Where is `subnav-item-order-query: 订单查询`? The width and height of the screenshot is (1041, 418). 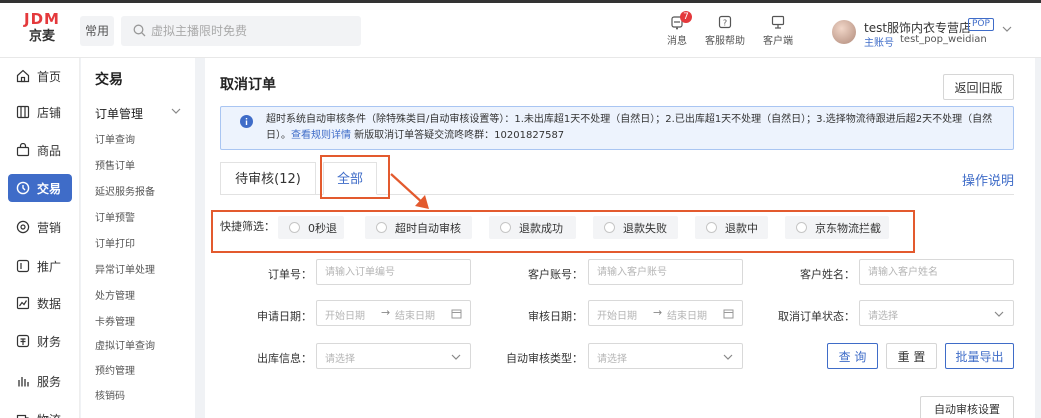 subnav-item-order-query: 订单查询 is located at coordinates (115, 138).